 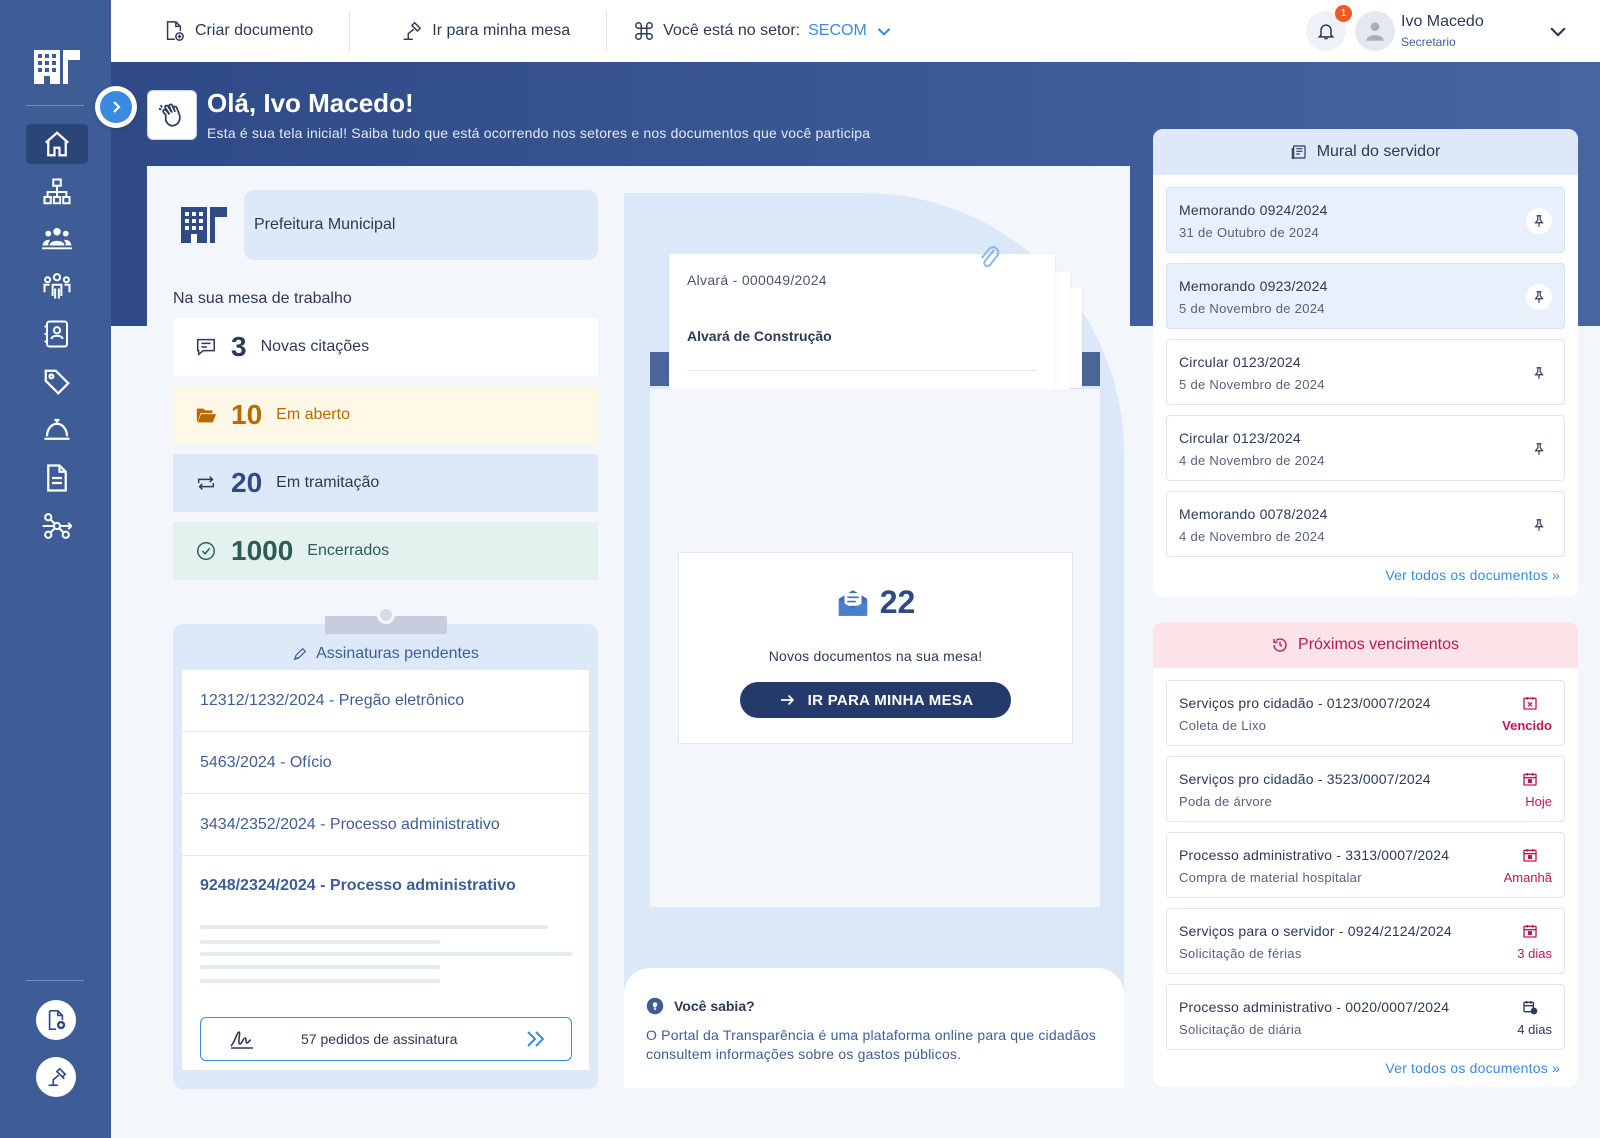 What do you see at coordinates (385, 347) in the screenshot?
I see `stat-new-citations: 3 Novas citações` at bounding box center [385, 347].